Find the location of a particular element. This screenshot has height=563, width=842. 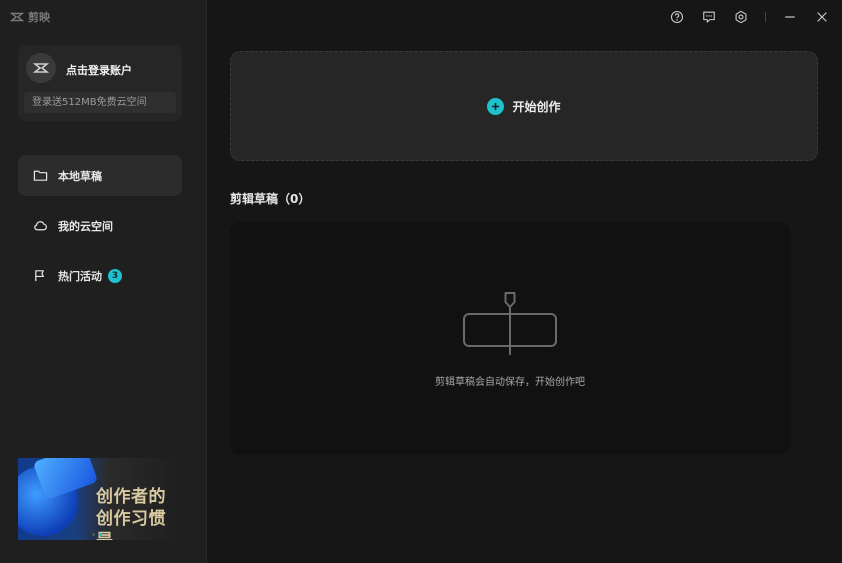

start-creation-button: 开始创作 is located at coordinates (524, 106).